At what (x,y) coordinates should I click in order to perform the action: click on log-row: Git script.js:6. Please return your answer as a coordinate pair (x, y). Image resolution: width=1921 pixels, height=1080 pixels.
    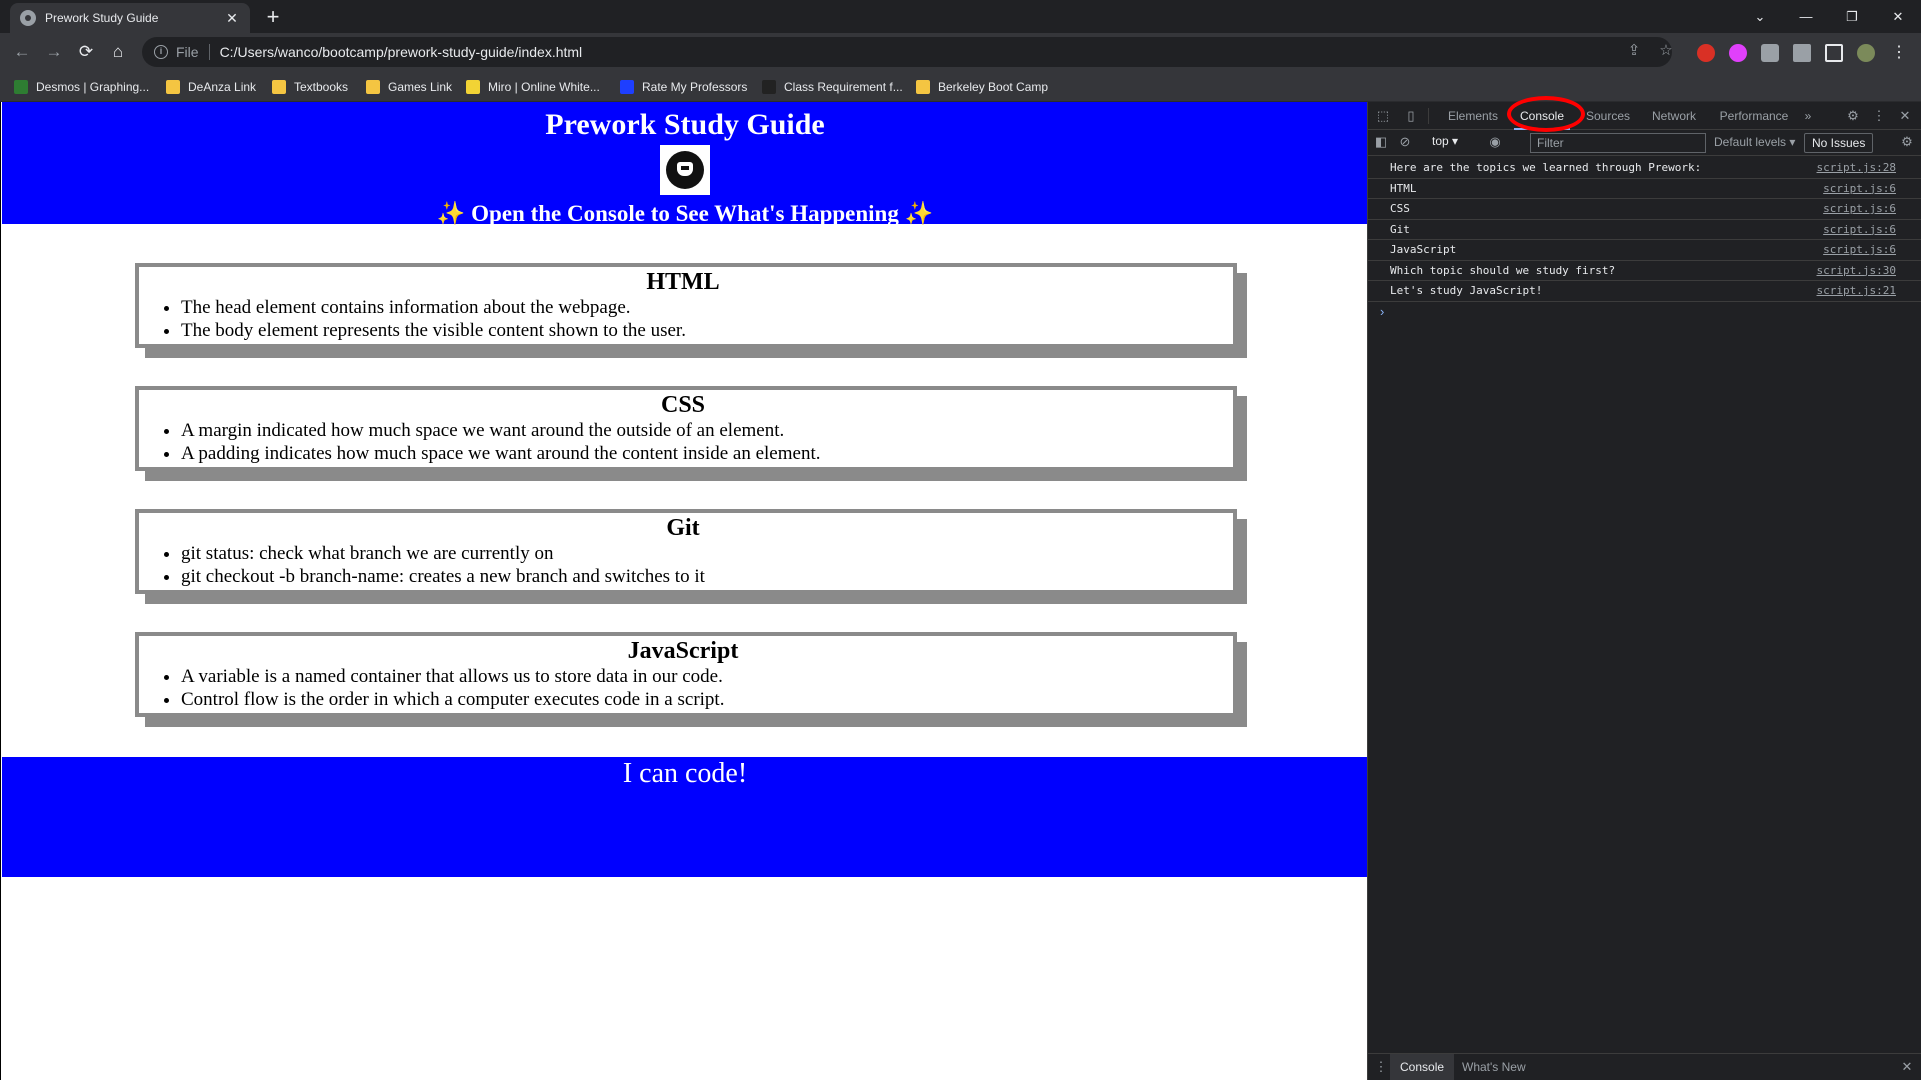
    Looking at the image, I should click on (1644, 230).